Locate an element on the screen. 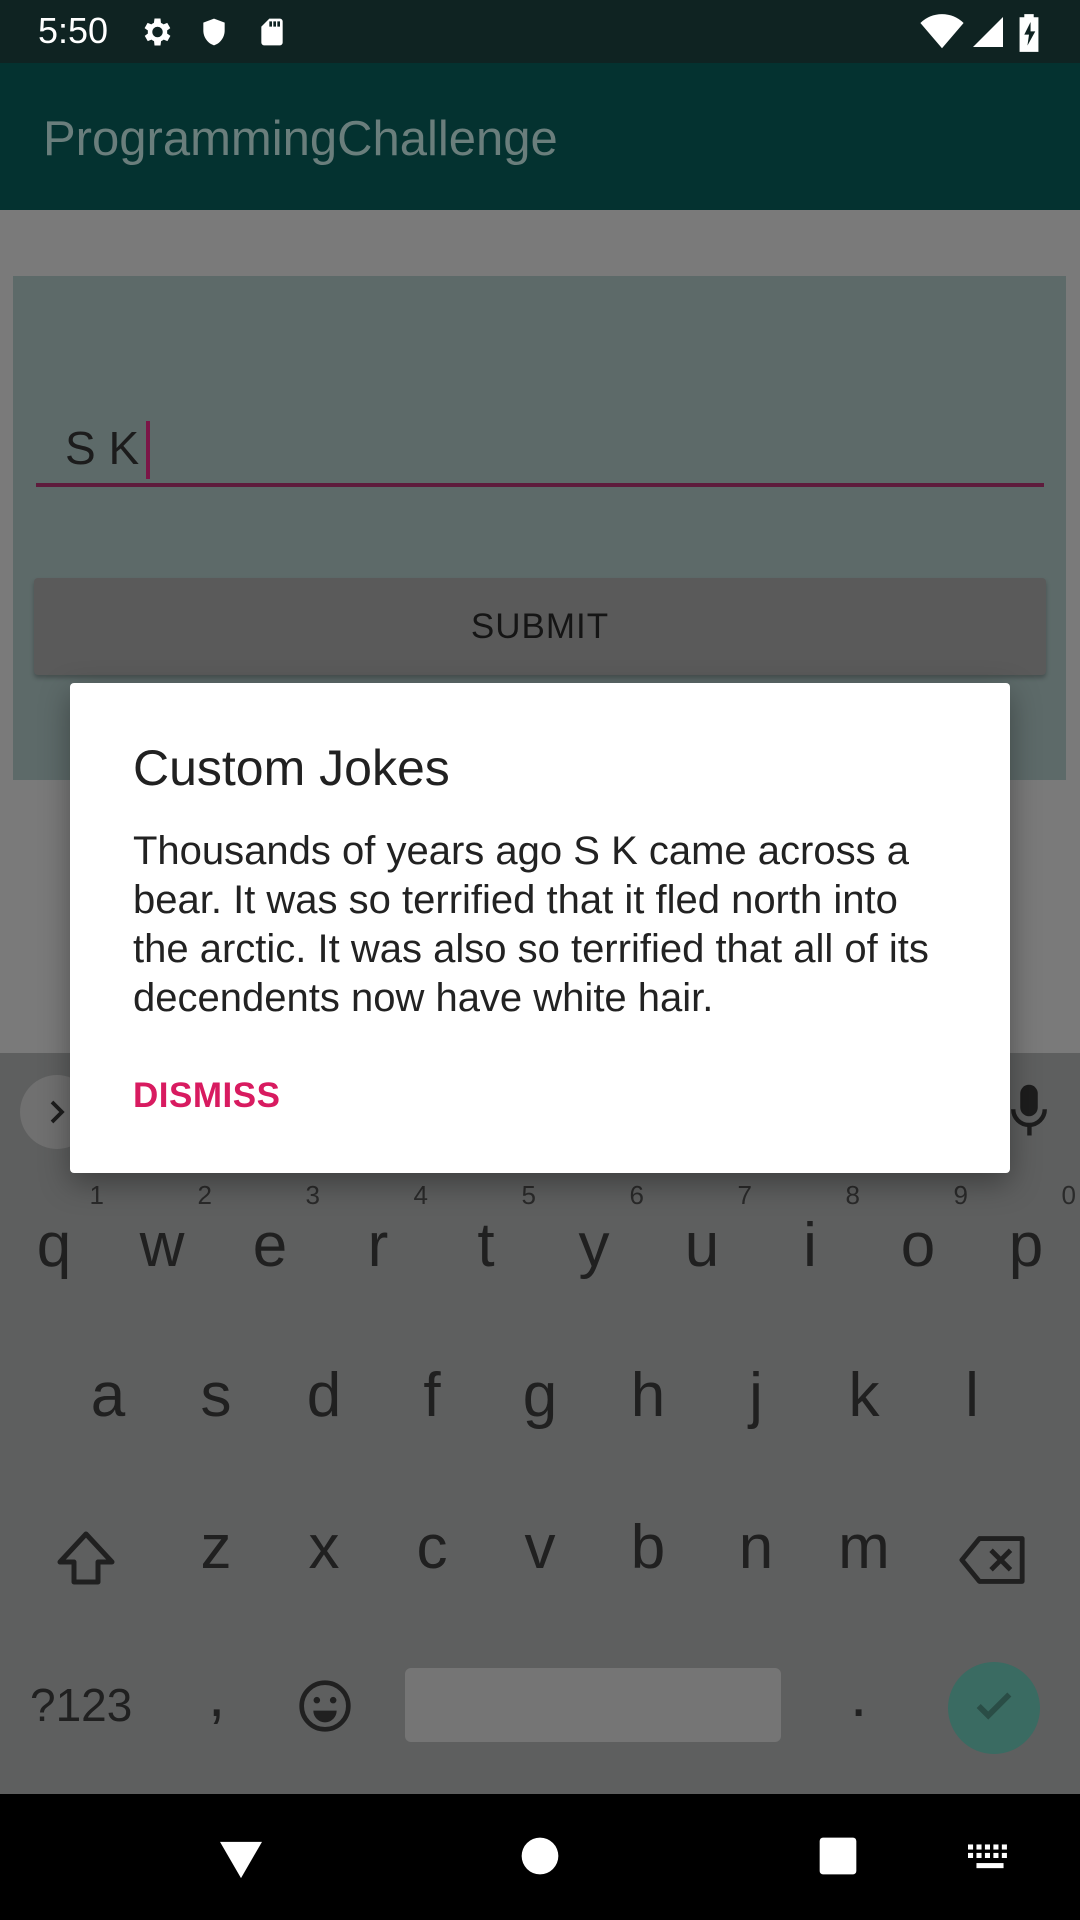 This screenshot has height=1920, width=1080. key-k: k is located at coordinates (864, 1395).